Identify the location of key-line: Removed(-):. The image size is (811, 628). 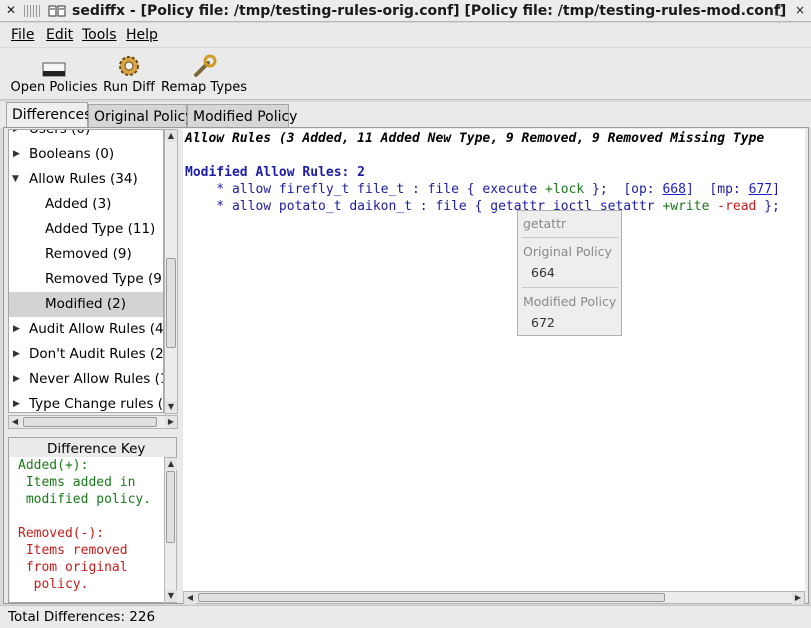
(61, 533).